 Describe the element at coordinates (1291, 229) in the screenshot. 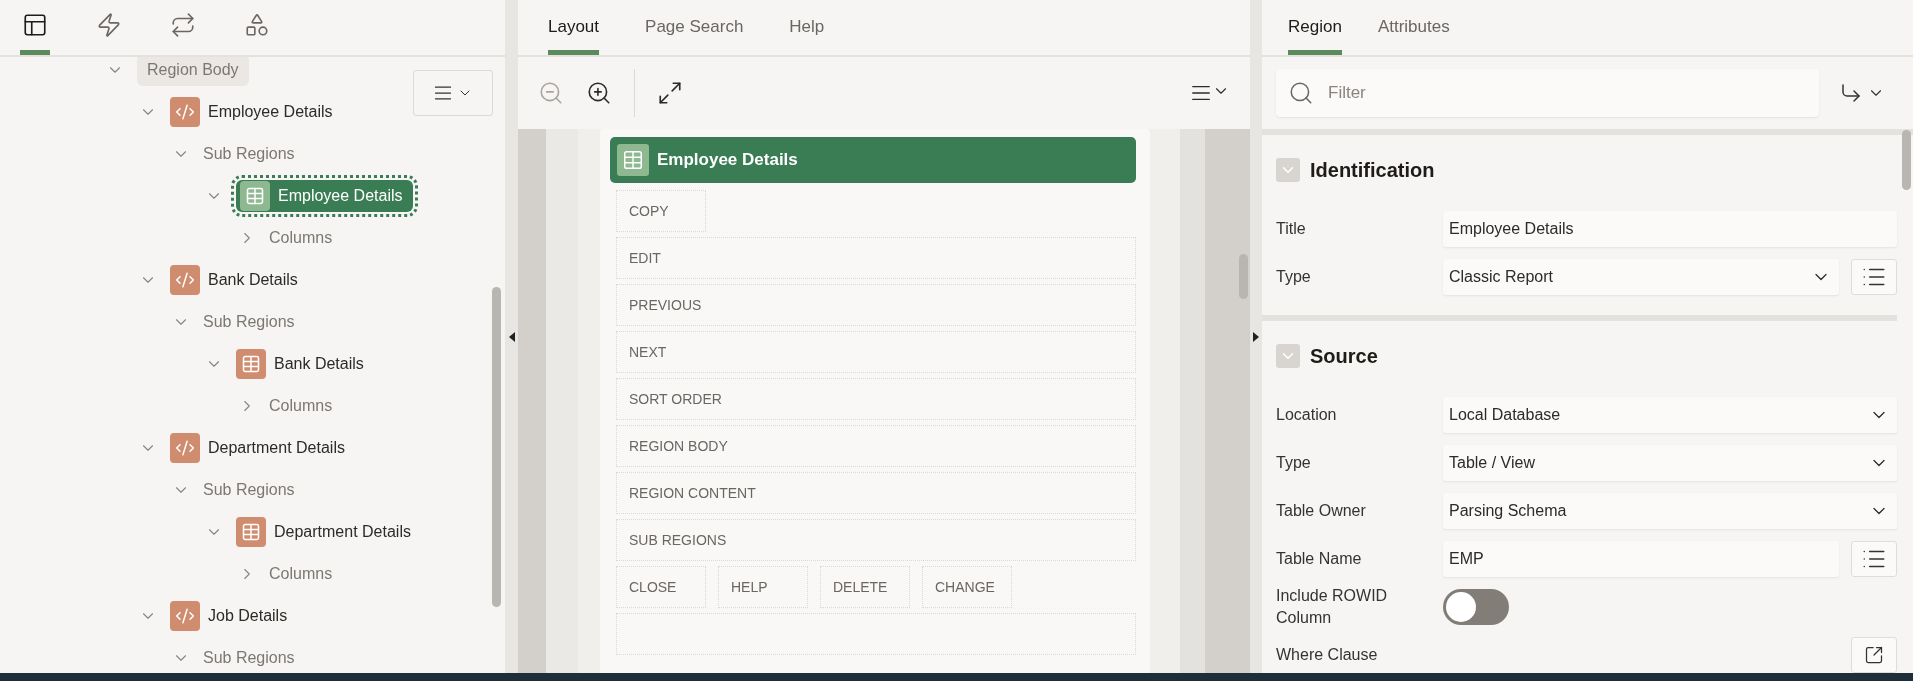

I see `field-label: Title` at that location.